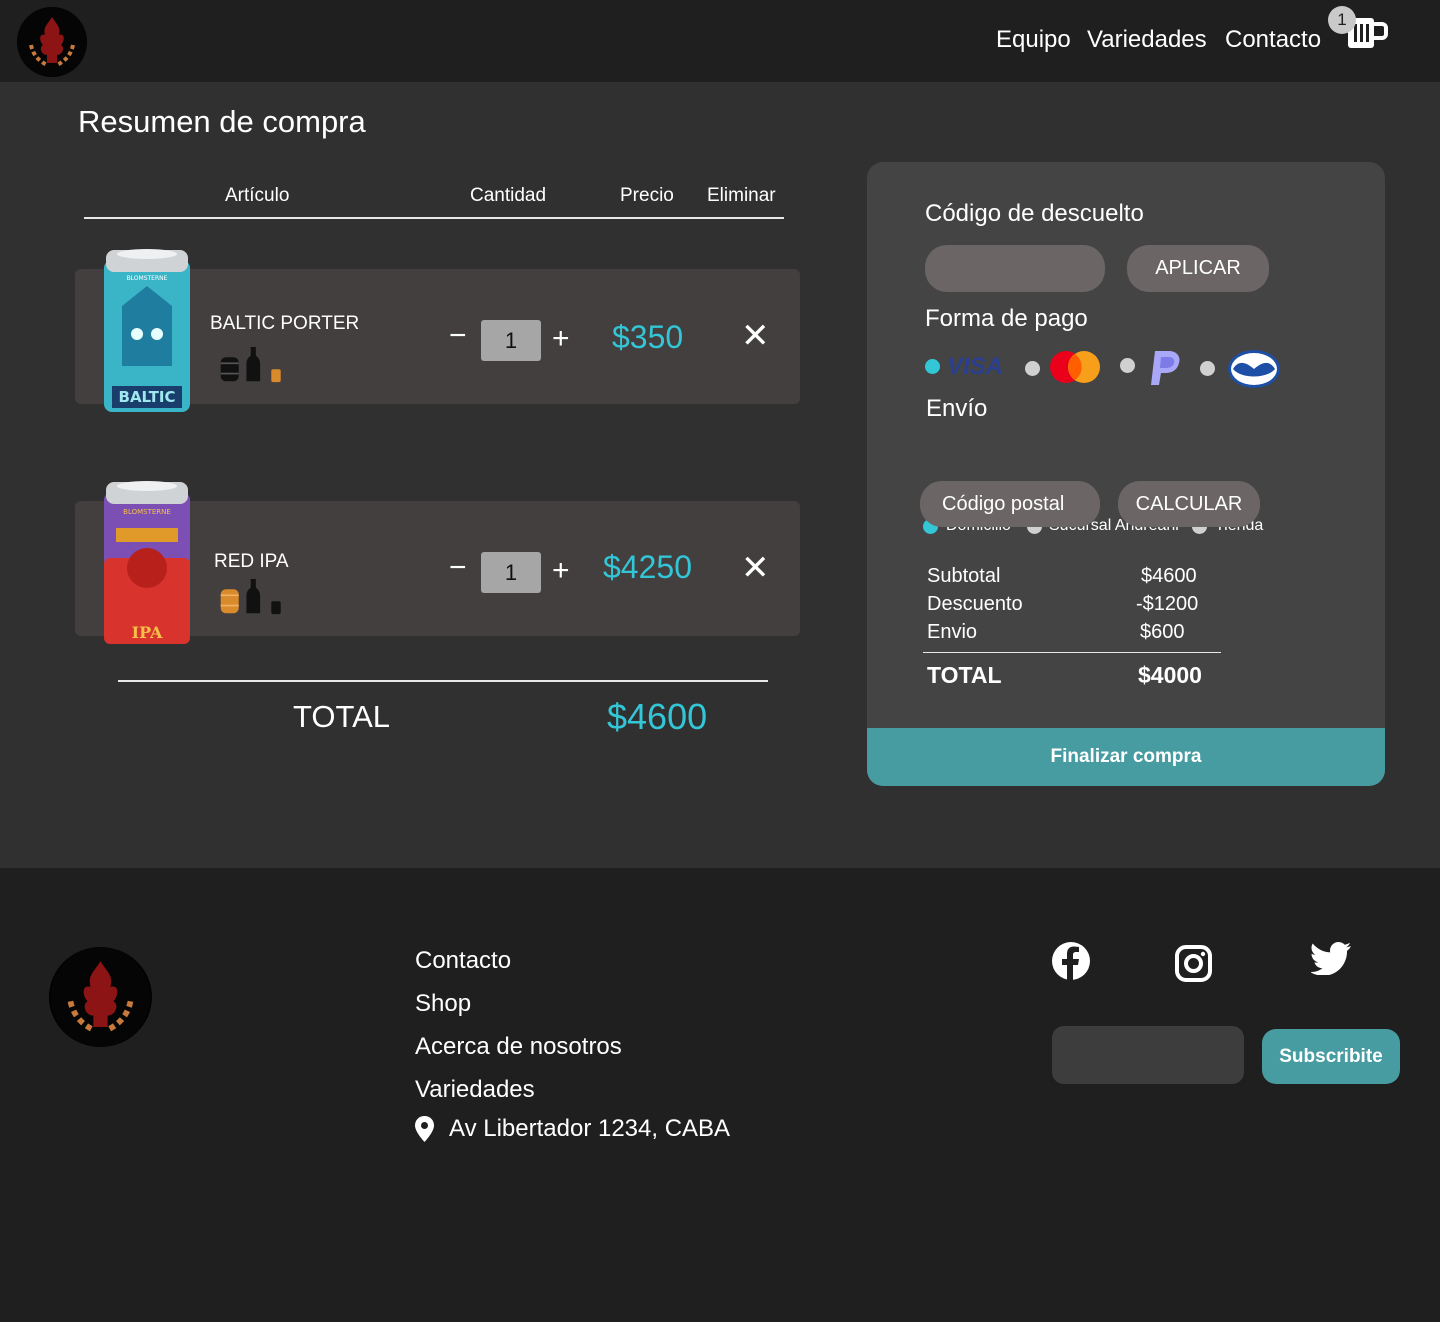 The width and height of the screenshot is (1440, 1322). Describe the element at coordinates (463, 961) in the screenshot. I see `footer-link-contacto: Contacto` at that location.